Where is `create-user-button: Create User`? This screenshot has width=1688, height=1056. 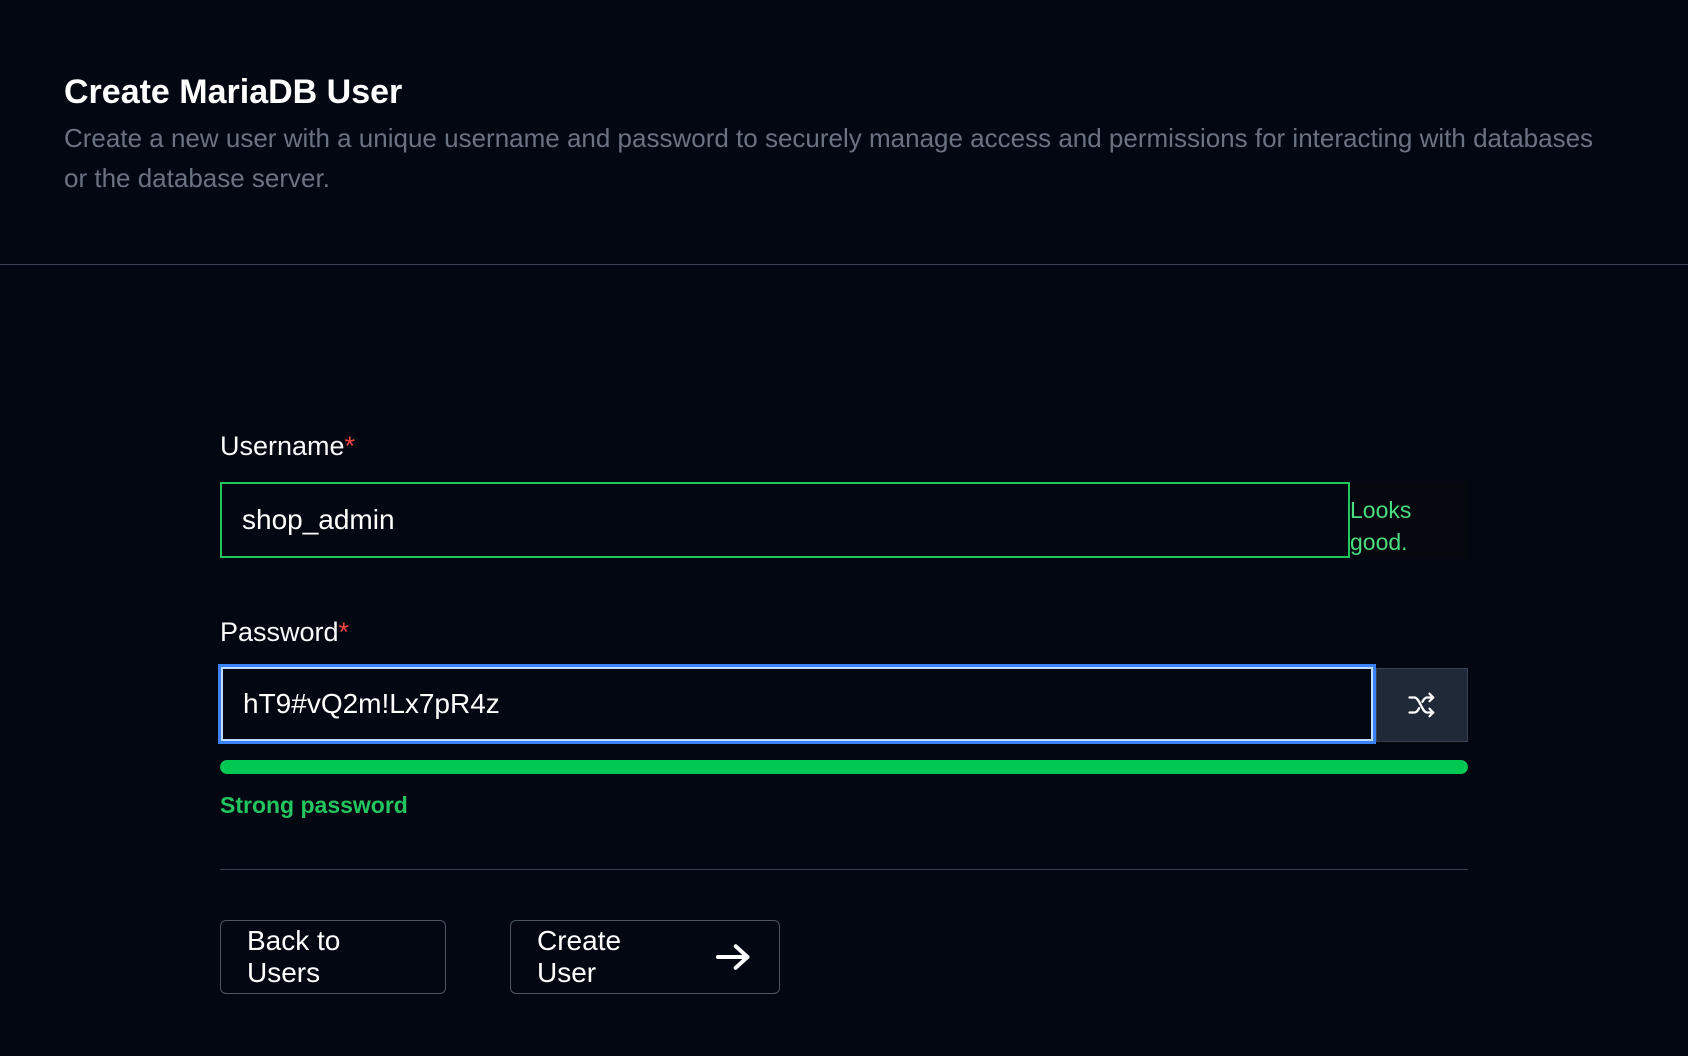 create-user-button: Create User is located at coordinates (645, 957).